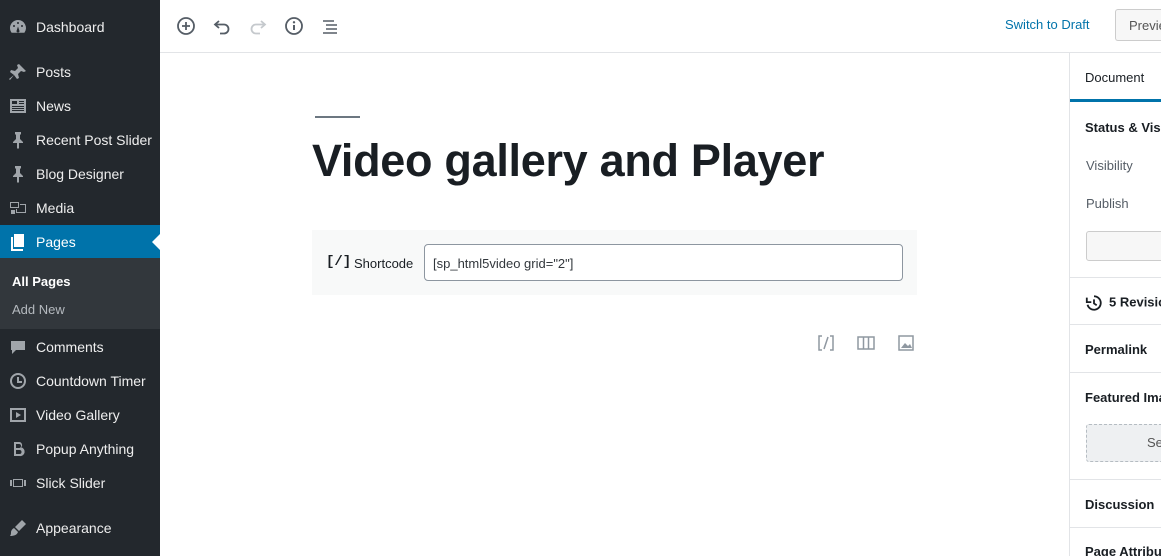 The width and height of the screenshot is (1161, 556). I want to click on clock-icon, so click(18, 381).